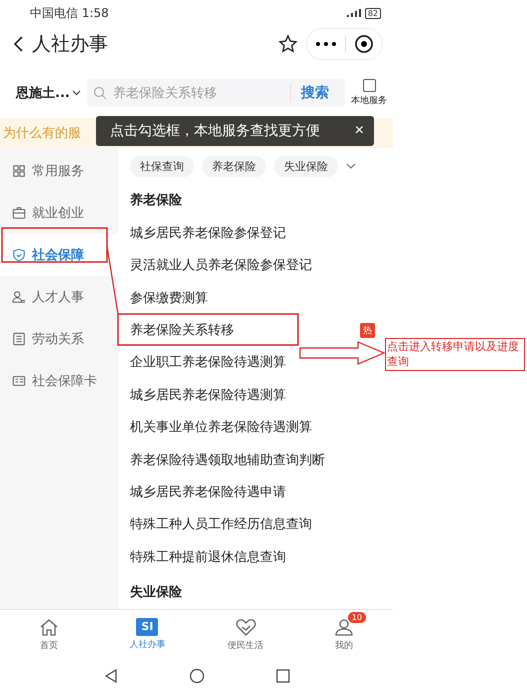 The height and width of the screenshot is (694, 527). What do you see at coordinates (372, 13) in the screenshot?
I see `battery-icon: 82` at bounding box center [372, 13].